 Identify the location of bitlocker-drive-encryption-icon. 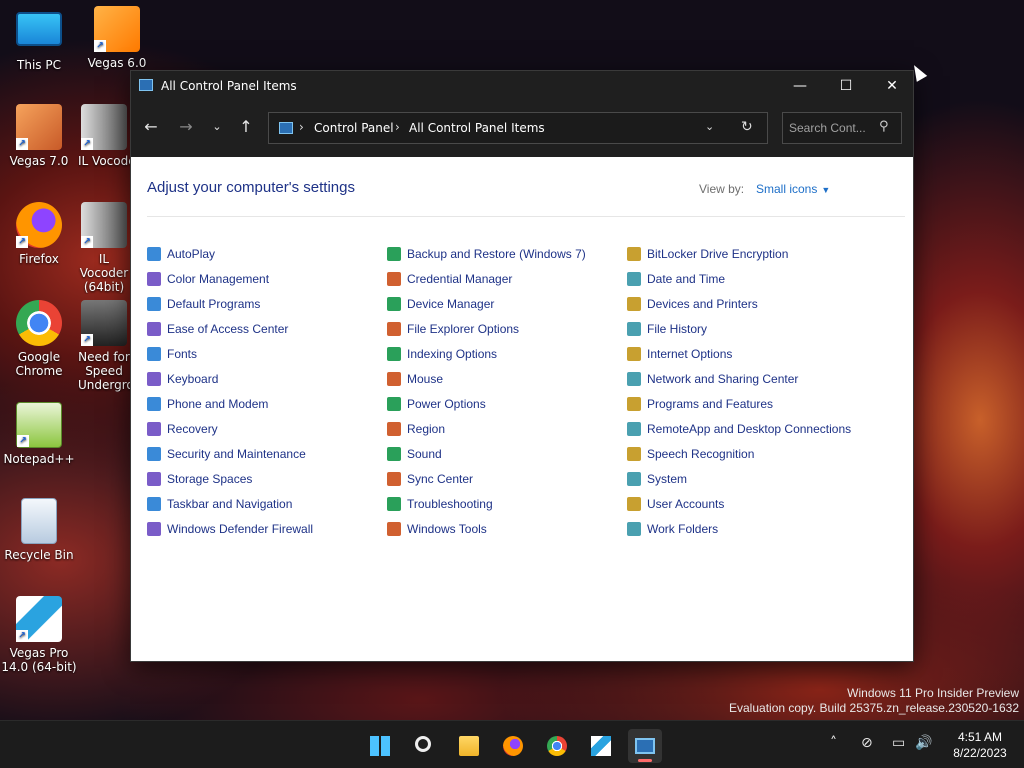
(634, 254).